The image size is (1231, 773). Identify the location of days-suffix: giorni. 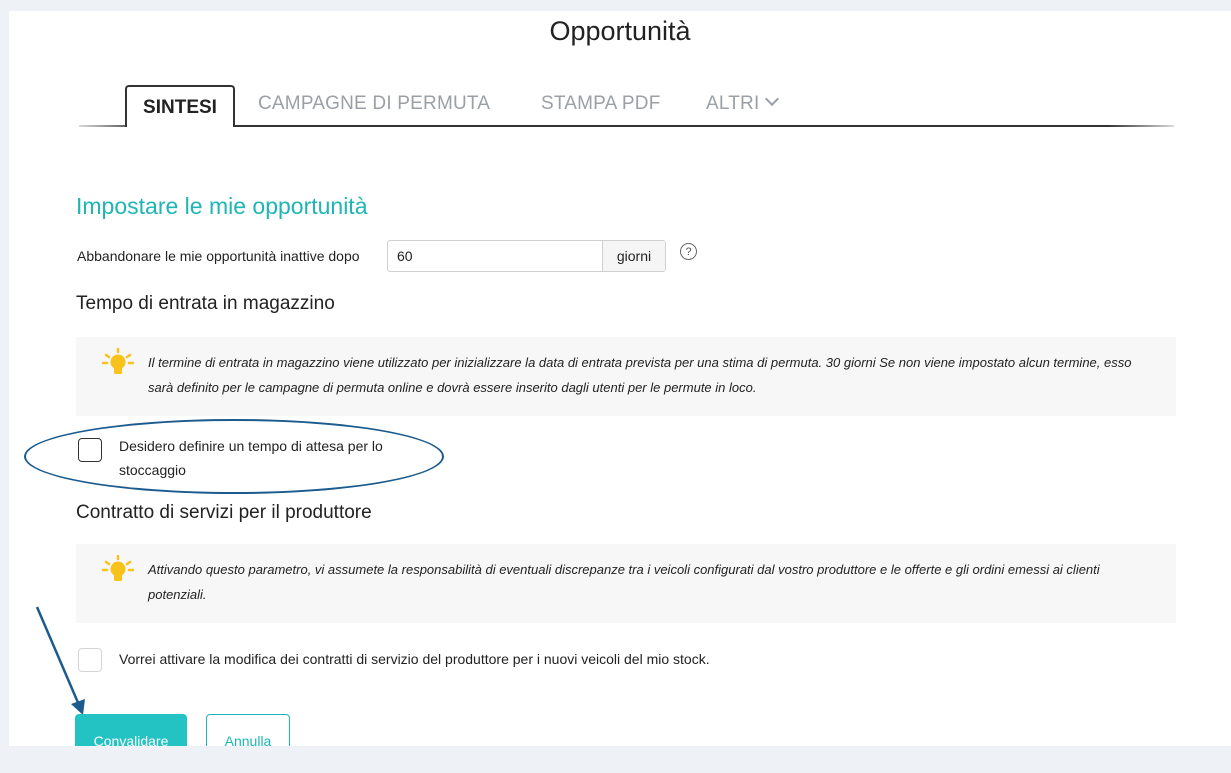
(633, 256).